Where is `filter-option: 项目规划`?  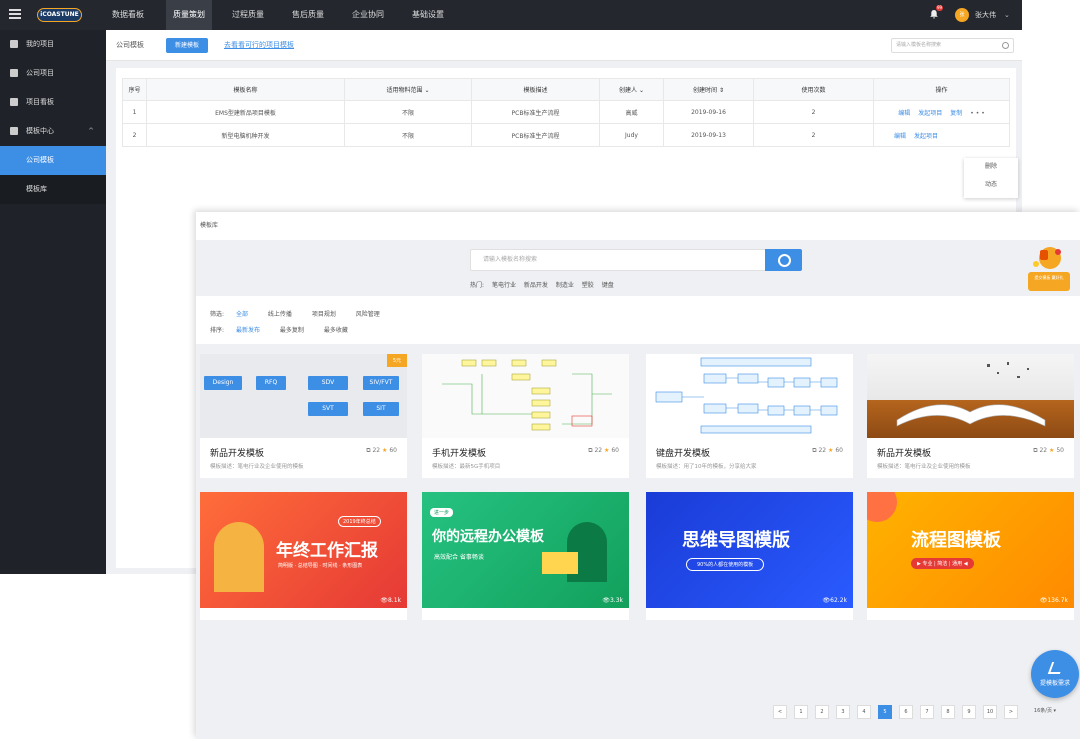 filter-option: 项目规划 is located at coordinates (324, 313).